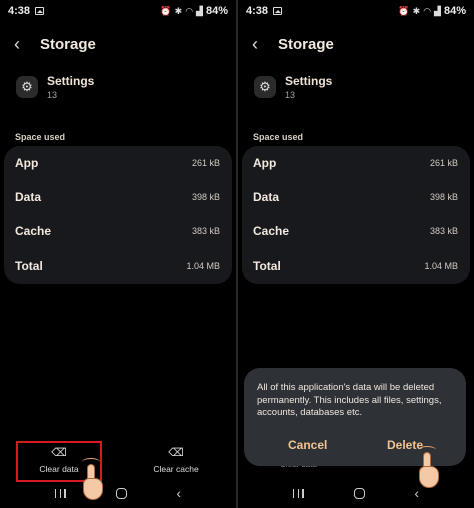  What do you see at coordinates (307, 445) in the screenshot?
I see `cancel-button: Cancel` at bounding box center [307, 445].